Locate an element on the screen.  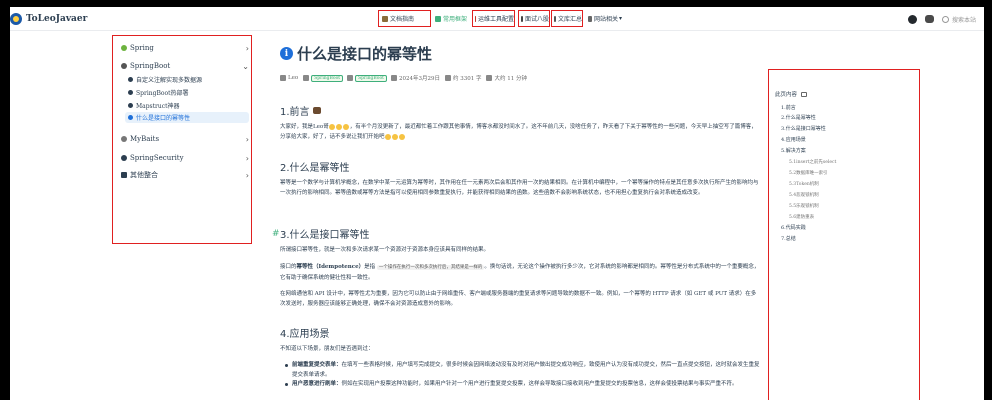
nav-label: 运维工具配置 is located at coordinates (495, 19).